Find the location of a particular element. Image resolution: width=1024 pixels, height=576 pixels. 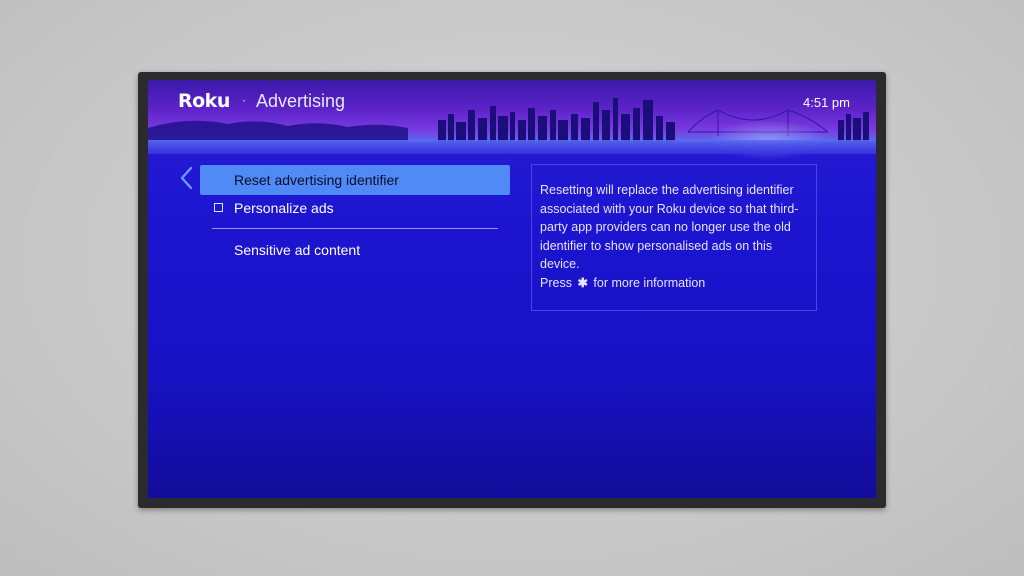

page-title: Advertising is located at coordinates (301, 101).